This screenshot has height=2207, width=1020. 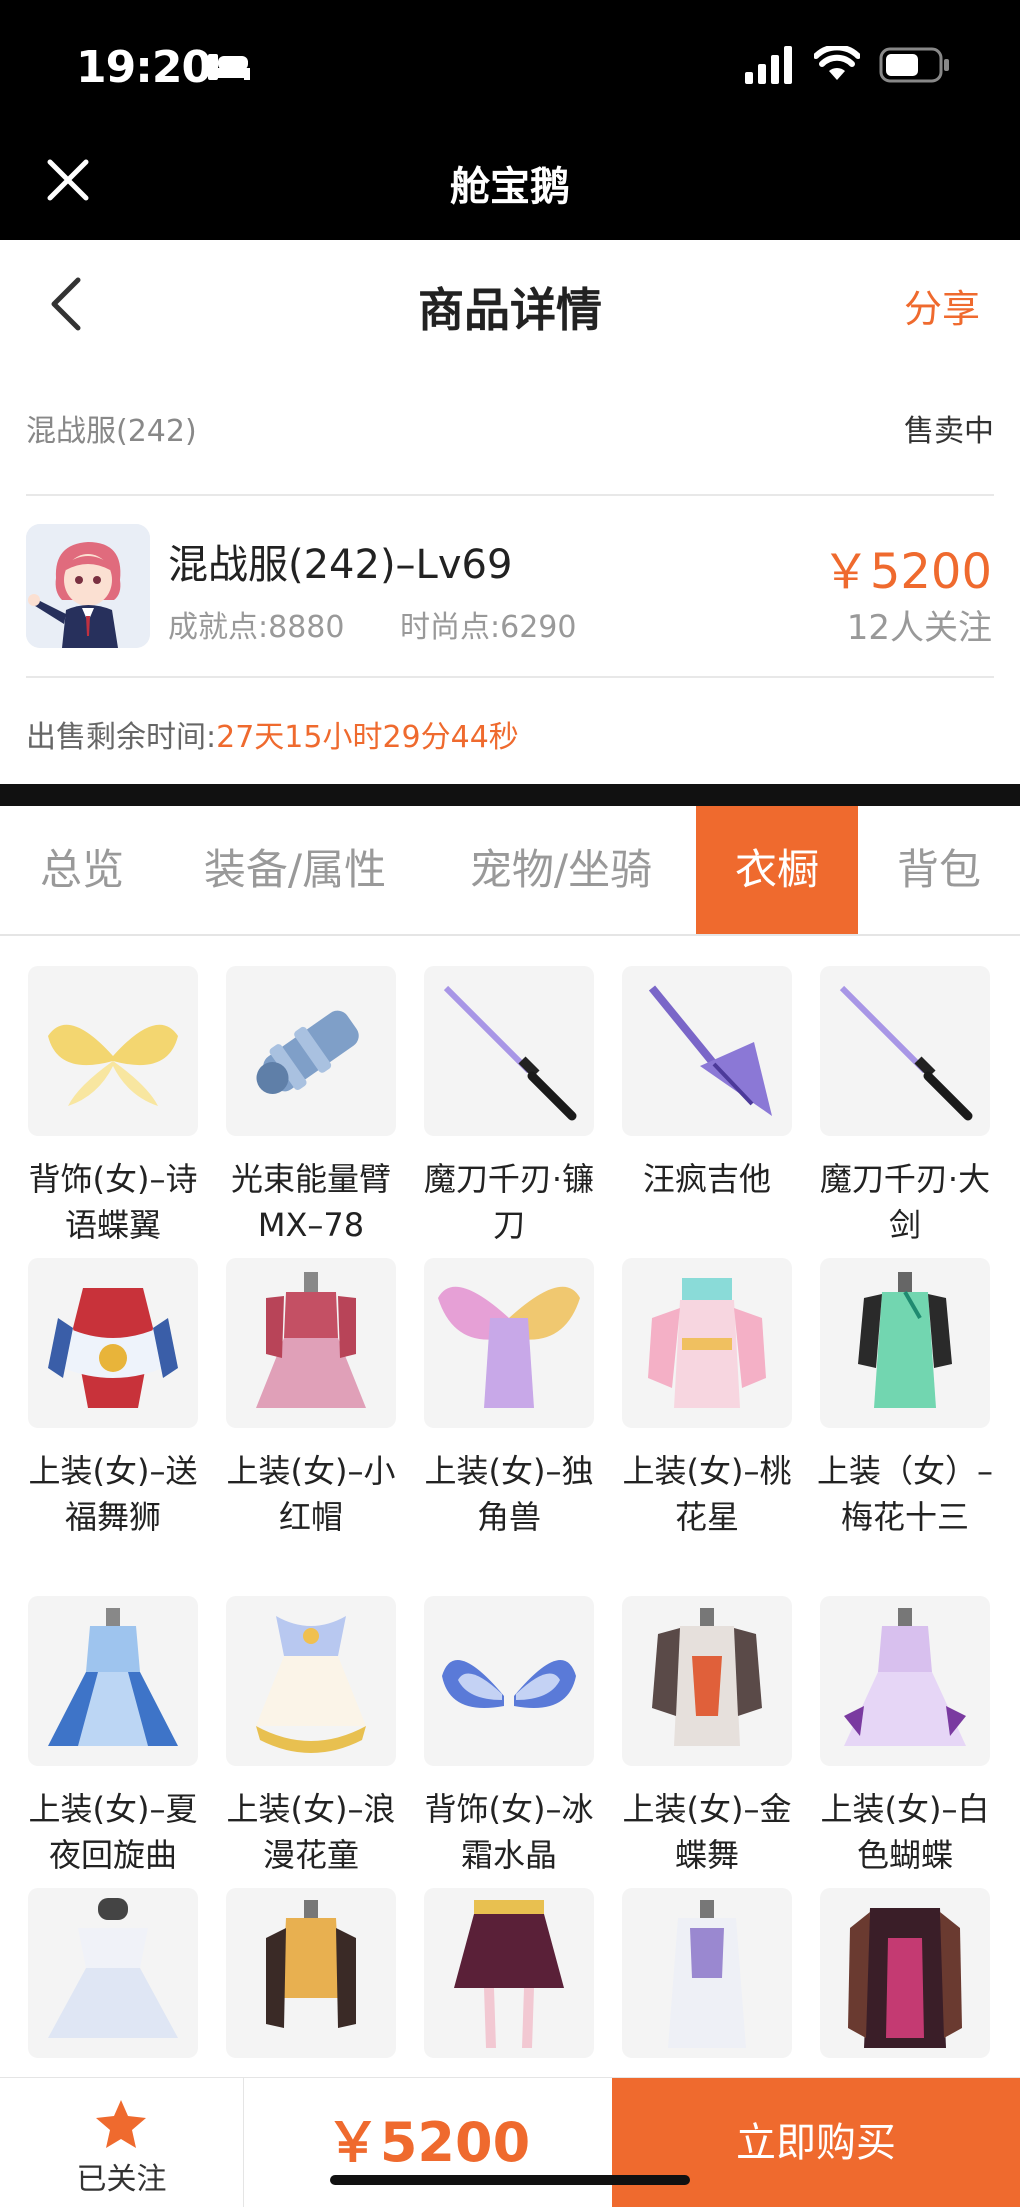 I want to click on buy-now-button: 立即购买, so click(x=816, y=2142).